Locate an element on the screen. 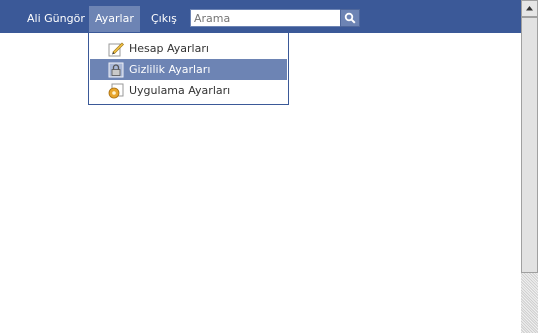 The height and width of the screenshot is (333, 538). menu-item-label: Hesap Ayarları is located at coordinates (169, 48).